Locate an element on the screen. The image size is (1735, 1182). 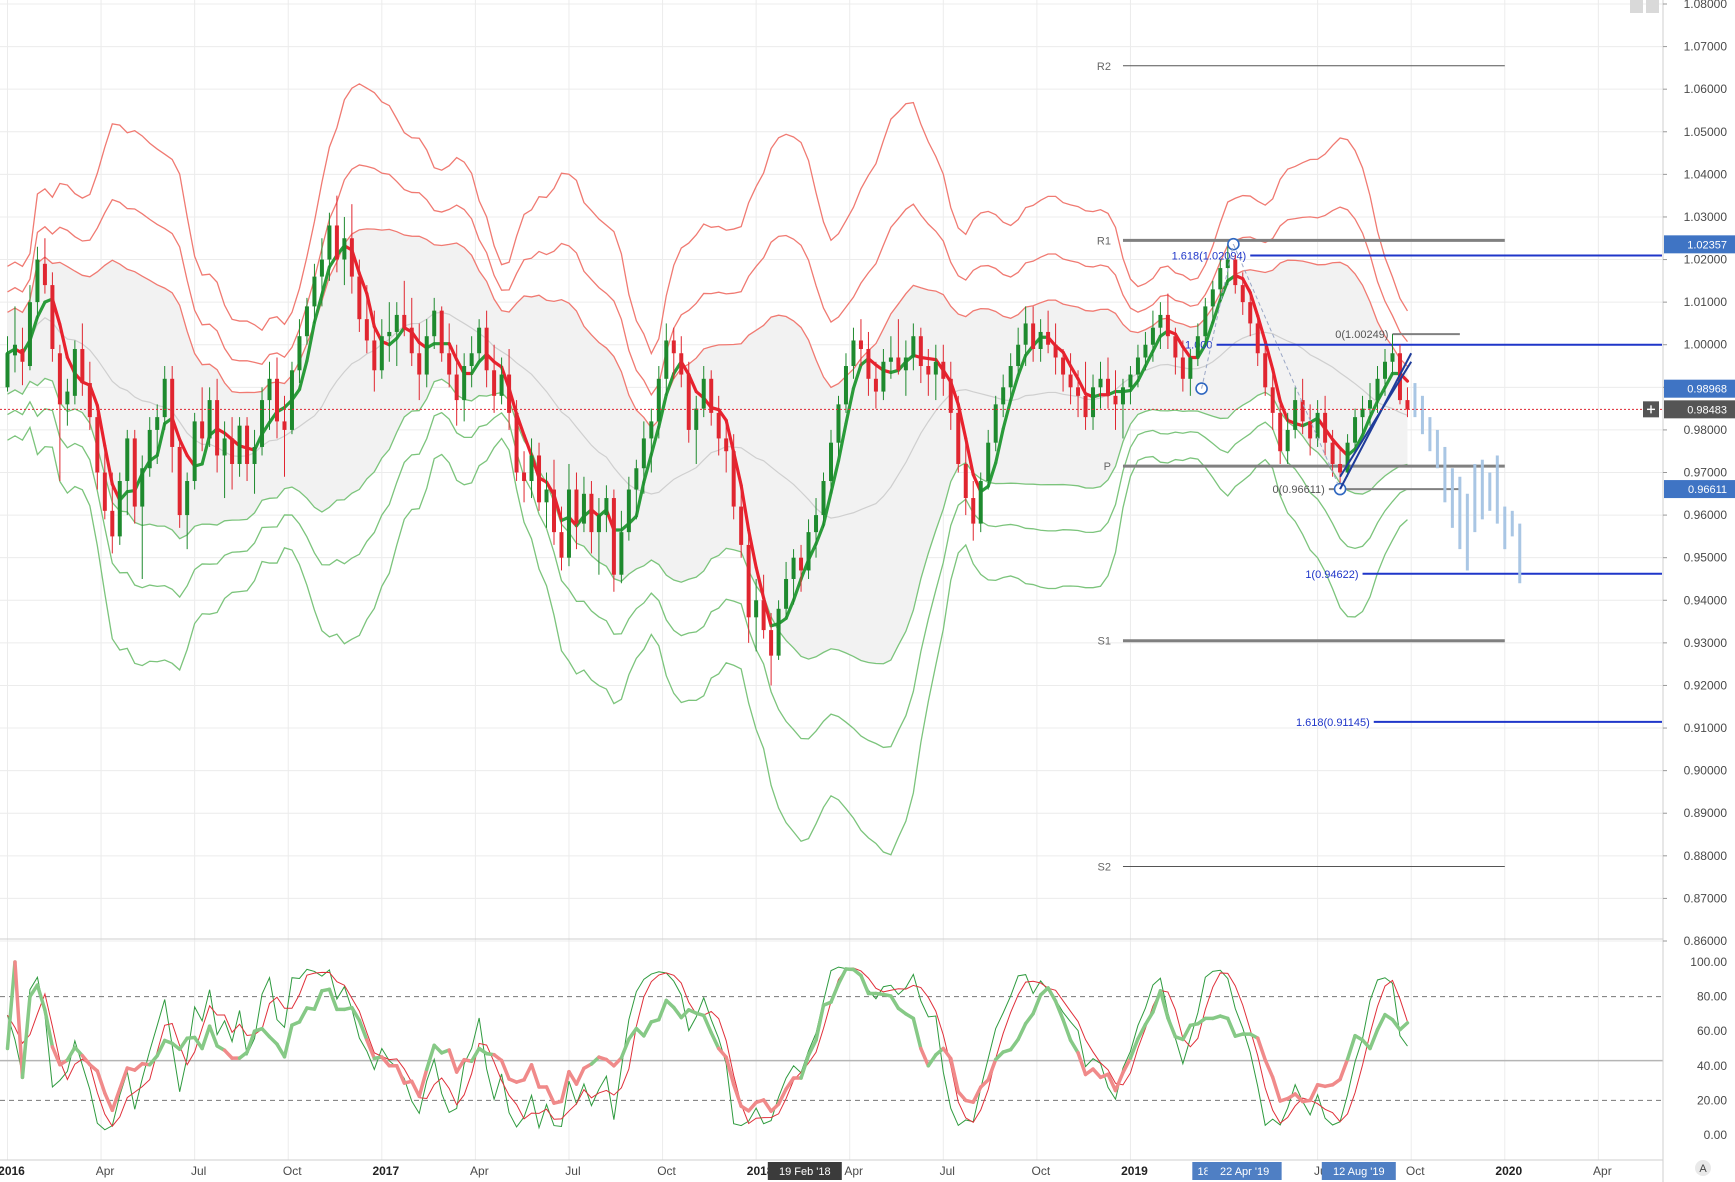
osc-tick-label: 100.00 is located at coordinates (1708, 962).